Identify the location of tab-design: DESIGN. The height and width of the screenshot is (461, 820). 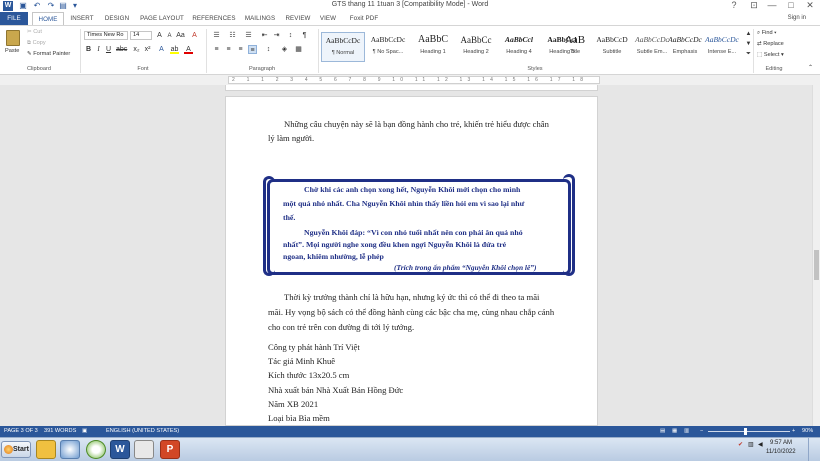
(117, 18).